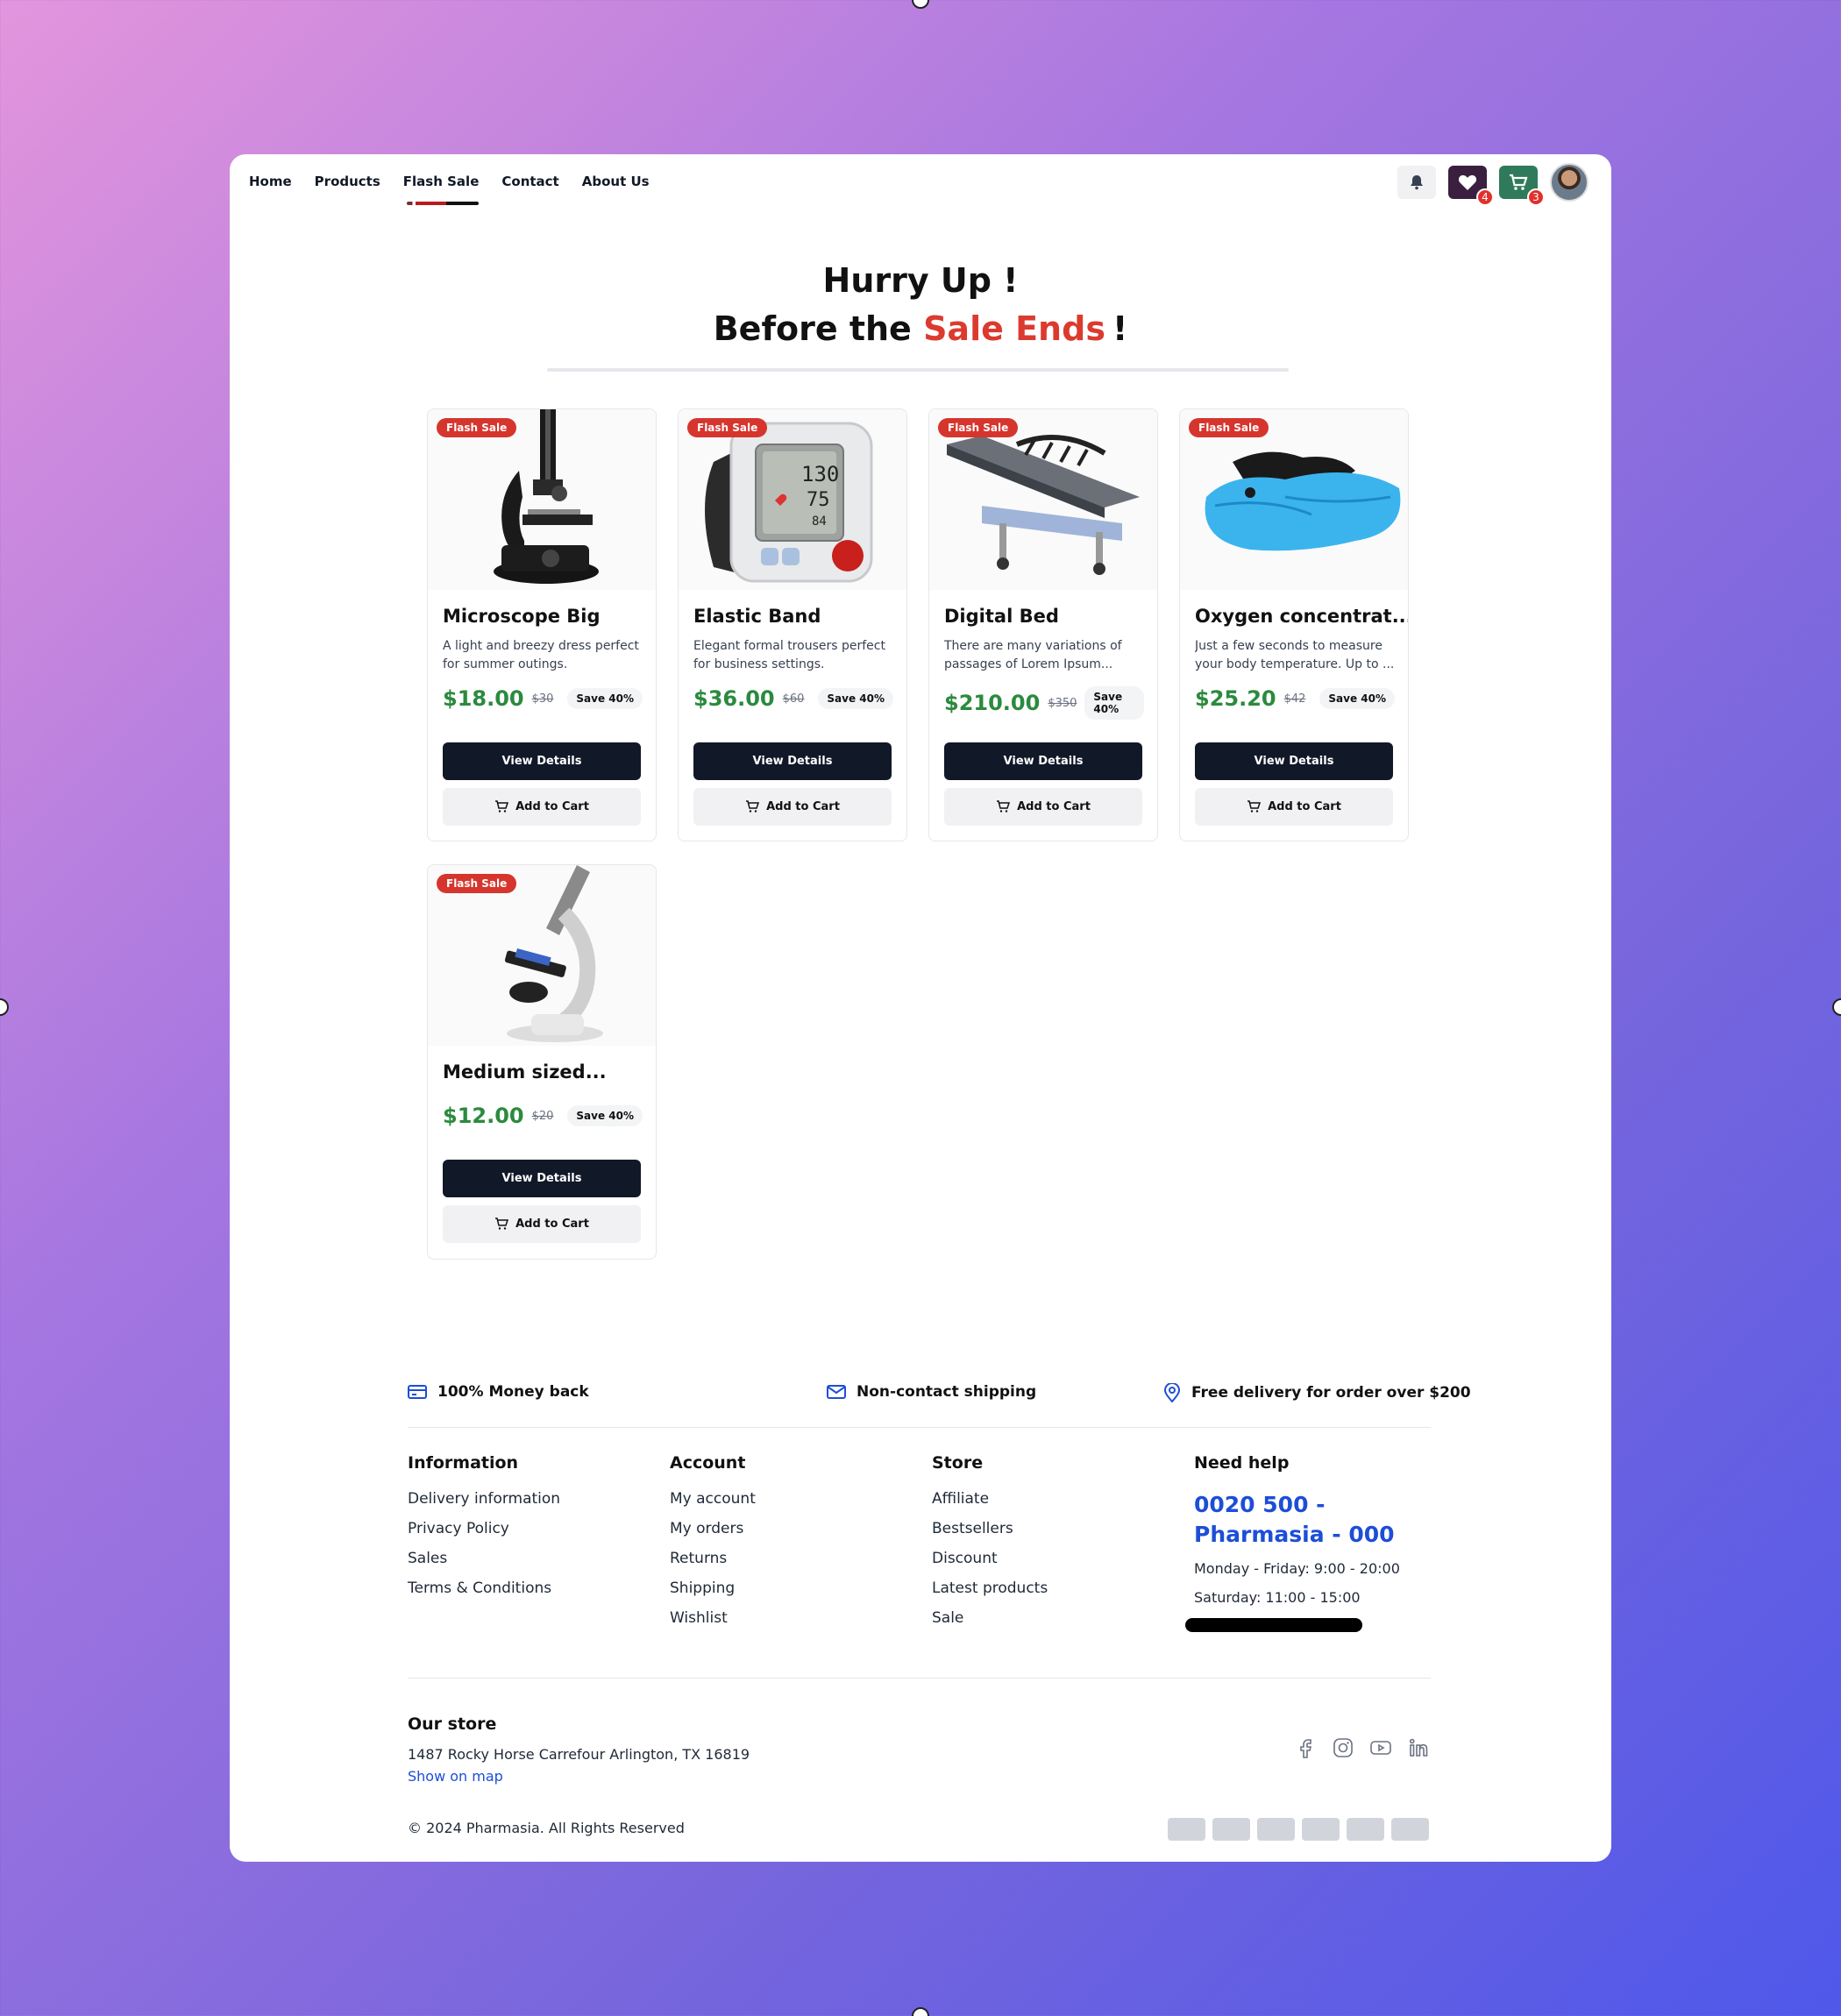 This screenshot has height=2016, width=1841. What do you see at coordinates (947, 1392) in the screenshot?
I see `feature-label: Non-contact shipping` at bounding box center [947, 1392].